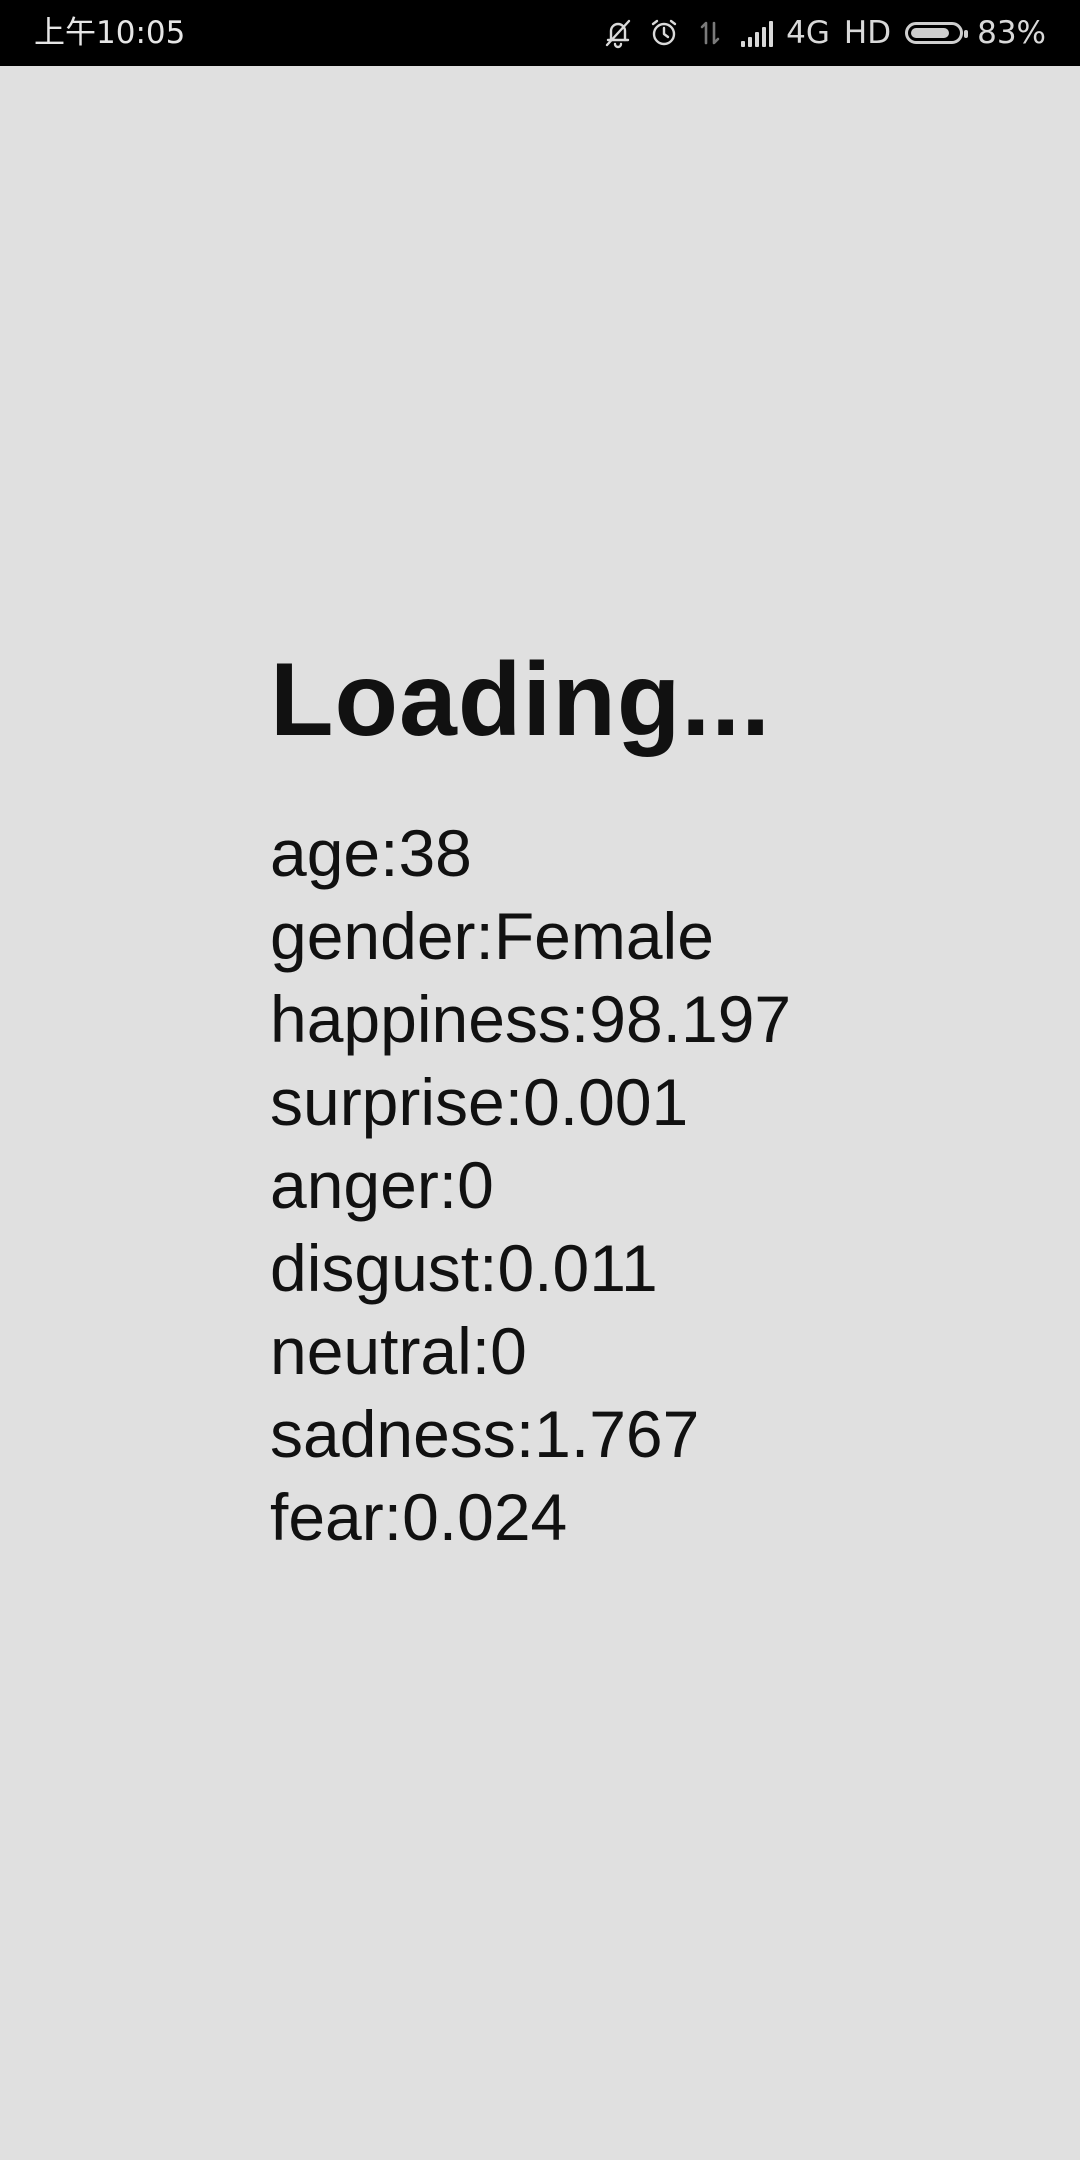  Describe the element at coordinates (975, 33) in the screenshot. I see `battery-indicator: 83%` at that location.